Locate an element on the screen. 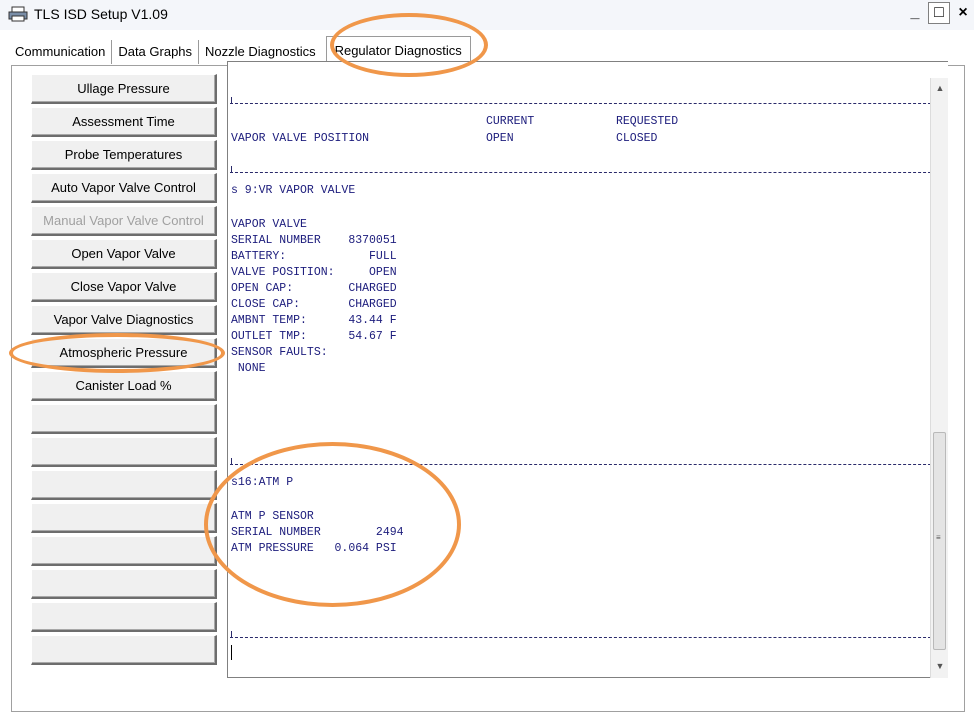 The image size is (974, 712). valve-position-current: OPEN is located at coordinates (500, 138).